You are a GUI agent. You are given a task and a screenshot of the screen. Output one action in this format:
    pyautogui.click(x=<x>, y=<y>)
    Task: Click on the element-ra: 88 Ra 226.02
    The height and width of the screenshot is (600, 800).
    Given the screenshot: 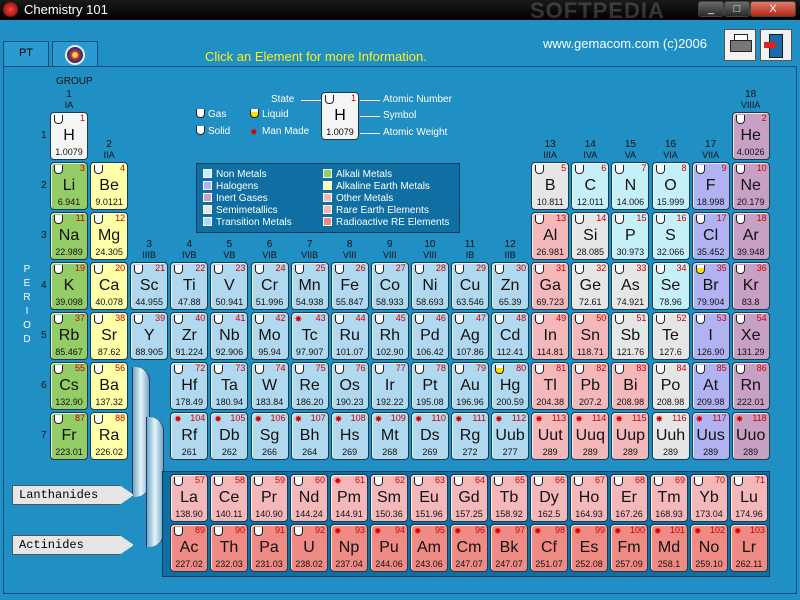 What is the action you would take?
    pyautogui.click(x=109, y=436)
    